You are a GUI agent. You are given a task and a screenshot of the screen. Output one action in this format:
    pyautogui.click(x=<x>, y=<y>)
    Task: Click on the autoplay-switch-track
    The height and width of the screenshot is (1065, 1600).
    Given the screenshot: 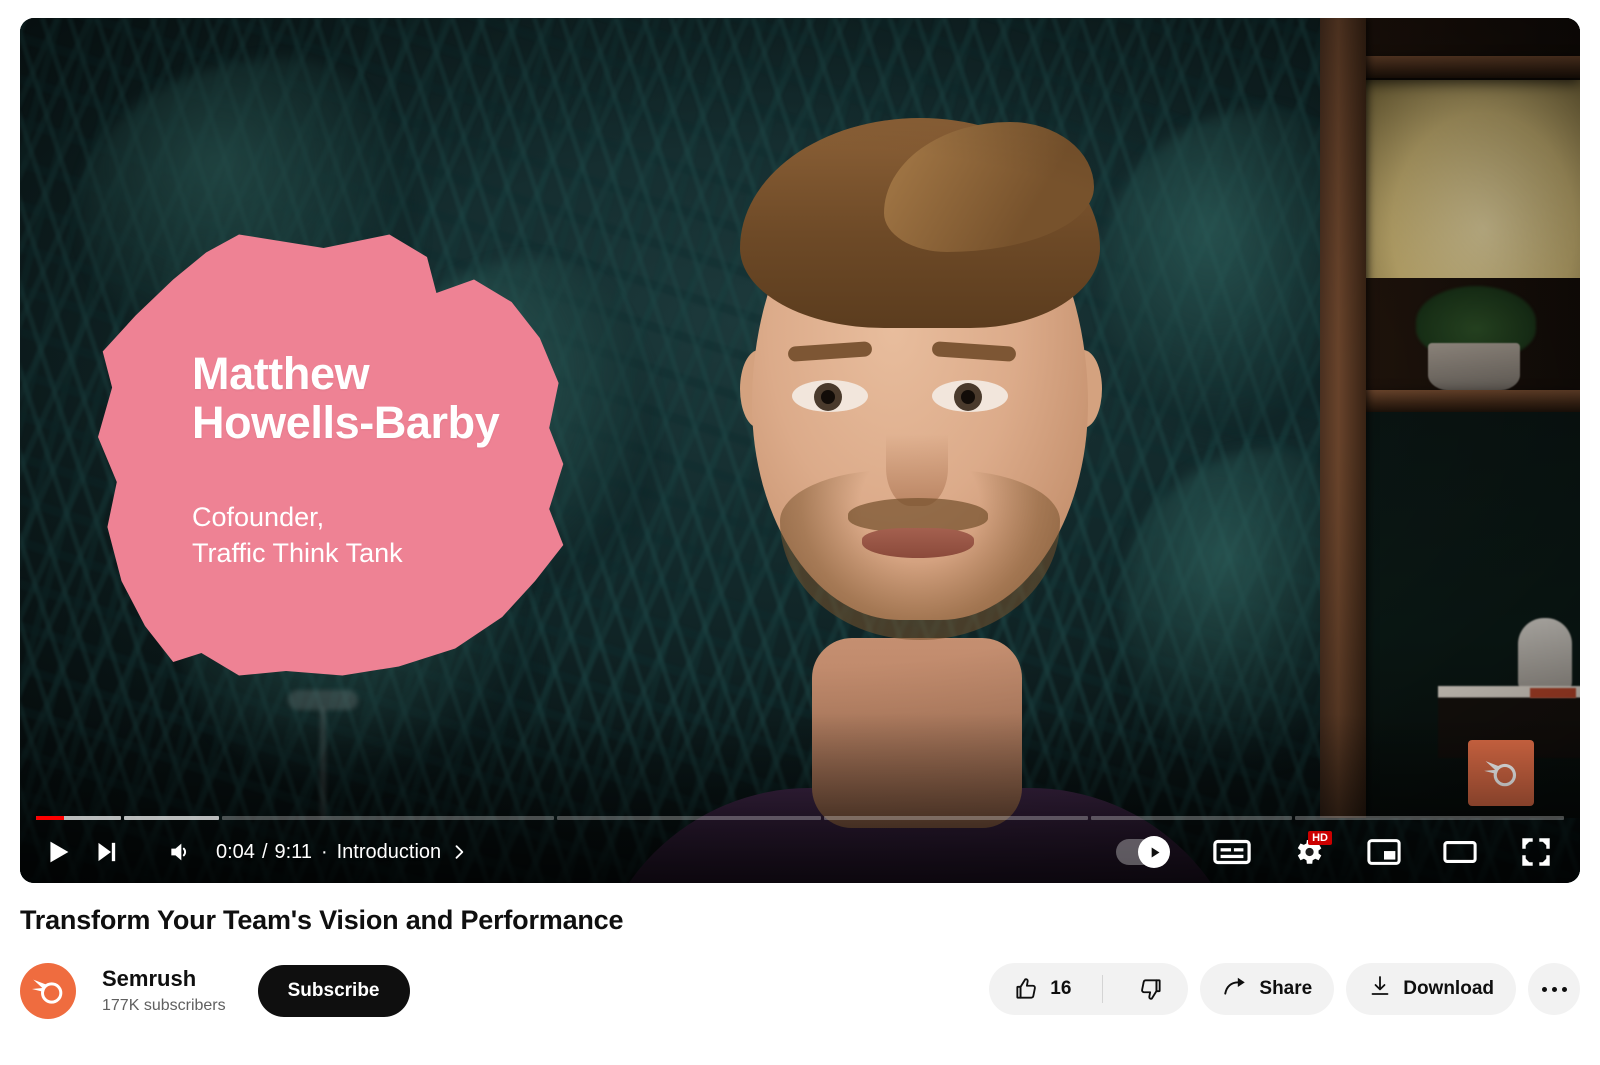 What is the action you would take?
    pyautogui.click(x=1143, y=852)
    